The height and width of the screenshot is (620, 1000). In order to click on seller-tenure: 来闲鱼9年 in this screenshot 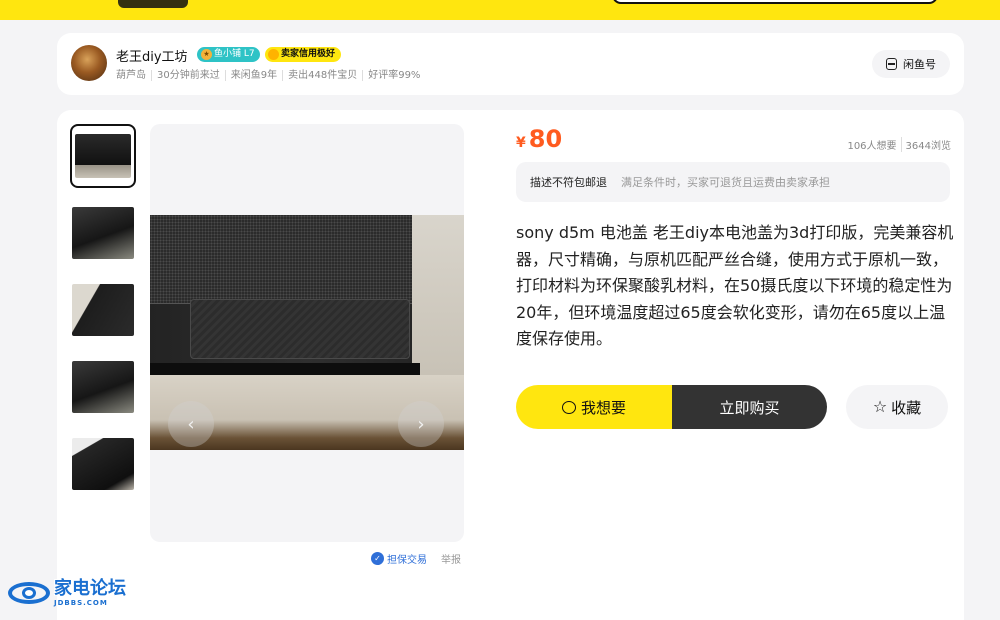, I will do `click(253, 75)`.